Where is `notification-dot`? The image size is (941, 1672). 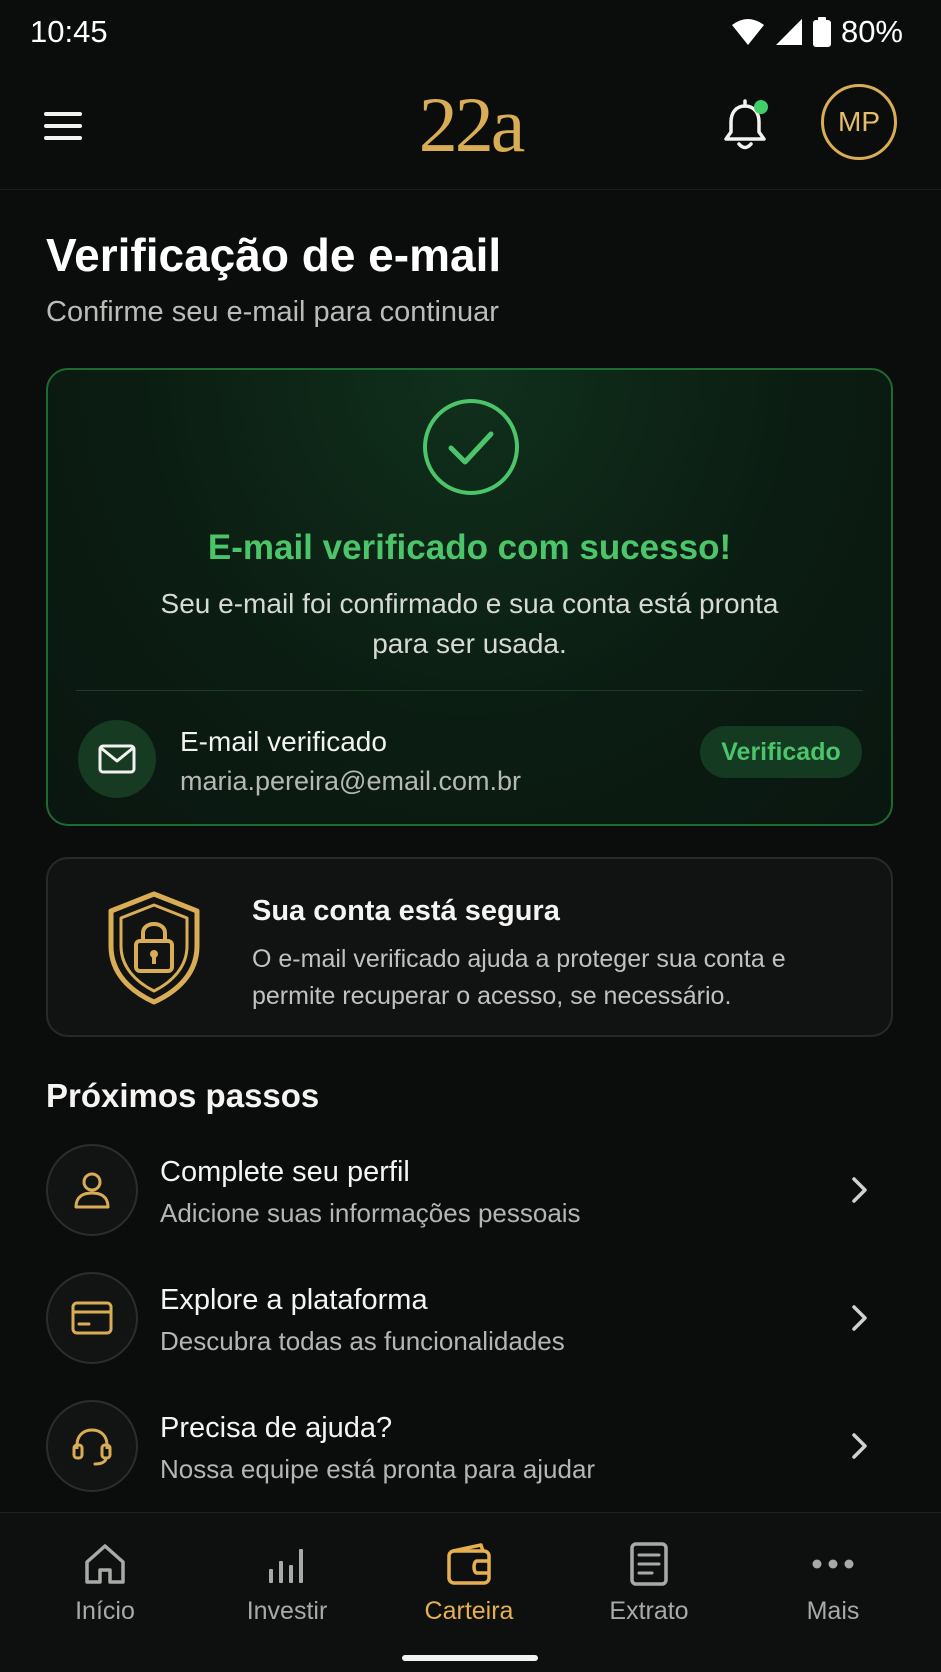 notification-dot is located at coordinates (761, 107).